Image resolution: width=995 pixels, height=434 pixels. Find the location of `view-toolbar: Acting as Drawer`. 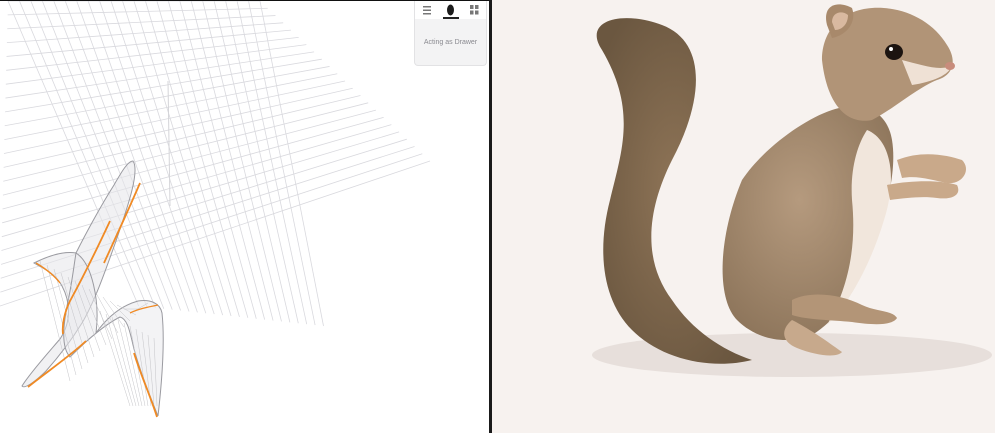

view-toolbar: Acting as Drawer is located at coordinates (450, 33).